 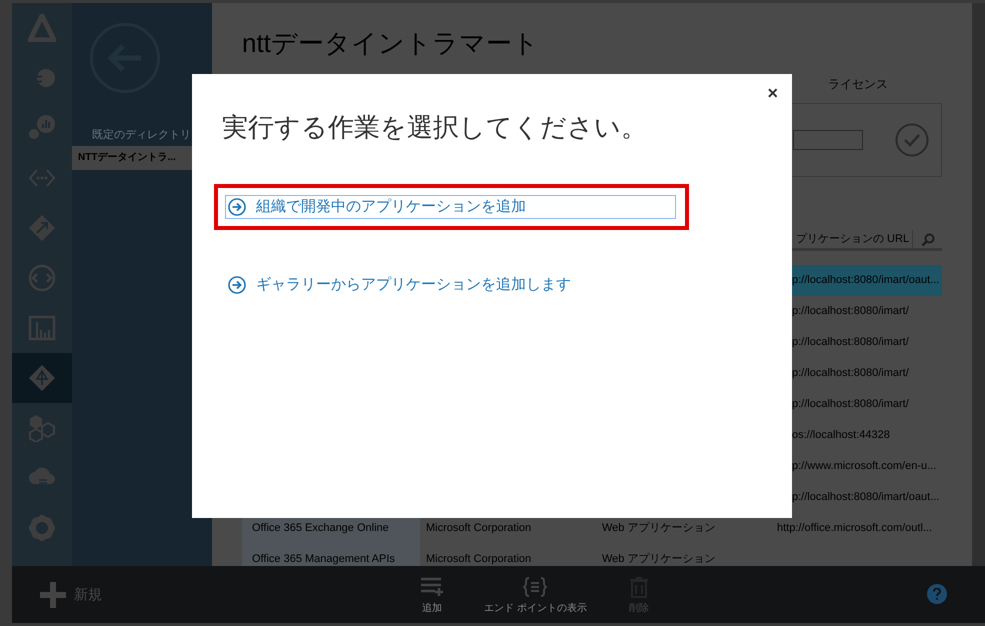 What do you see at coordinates (435, 127) in the screenshot?
I see `dialog-title: 実行する作業を選択してください。` at bounding box center [435, 127].